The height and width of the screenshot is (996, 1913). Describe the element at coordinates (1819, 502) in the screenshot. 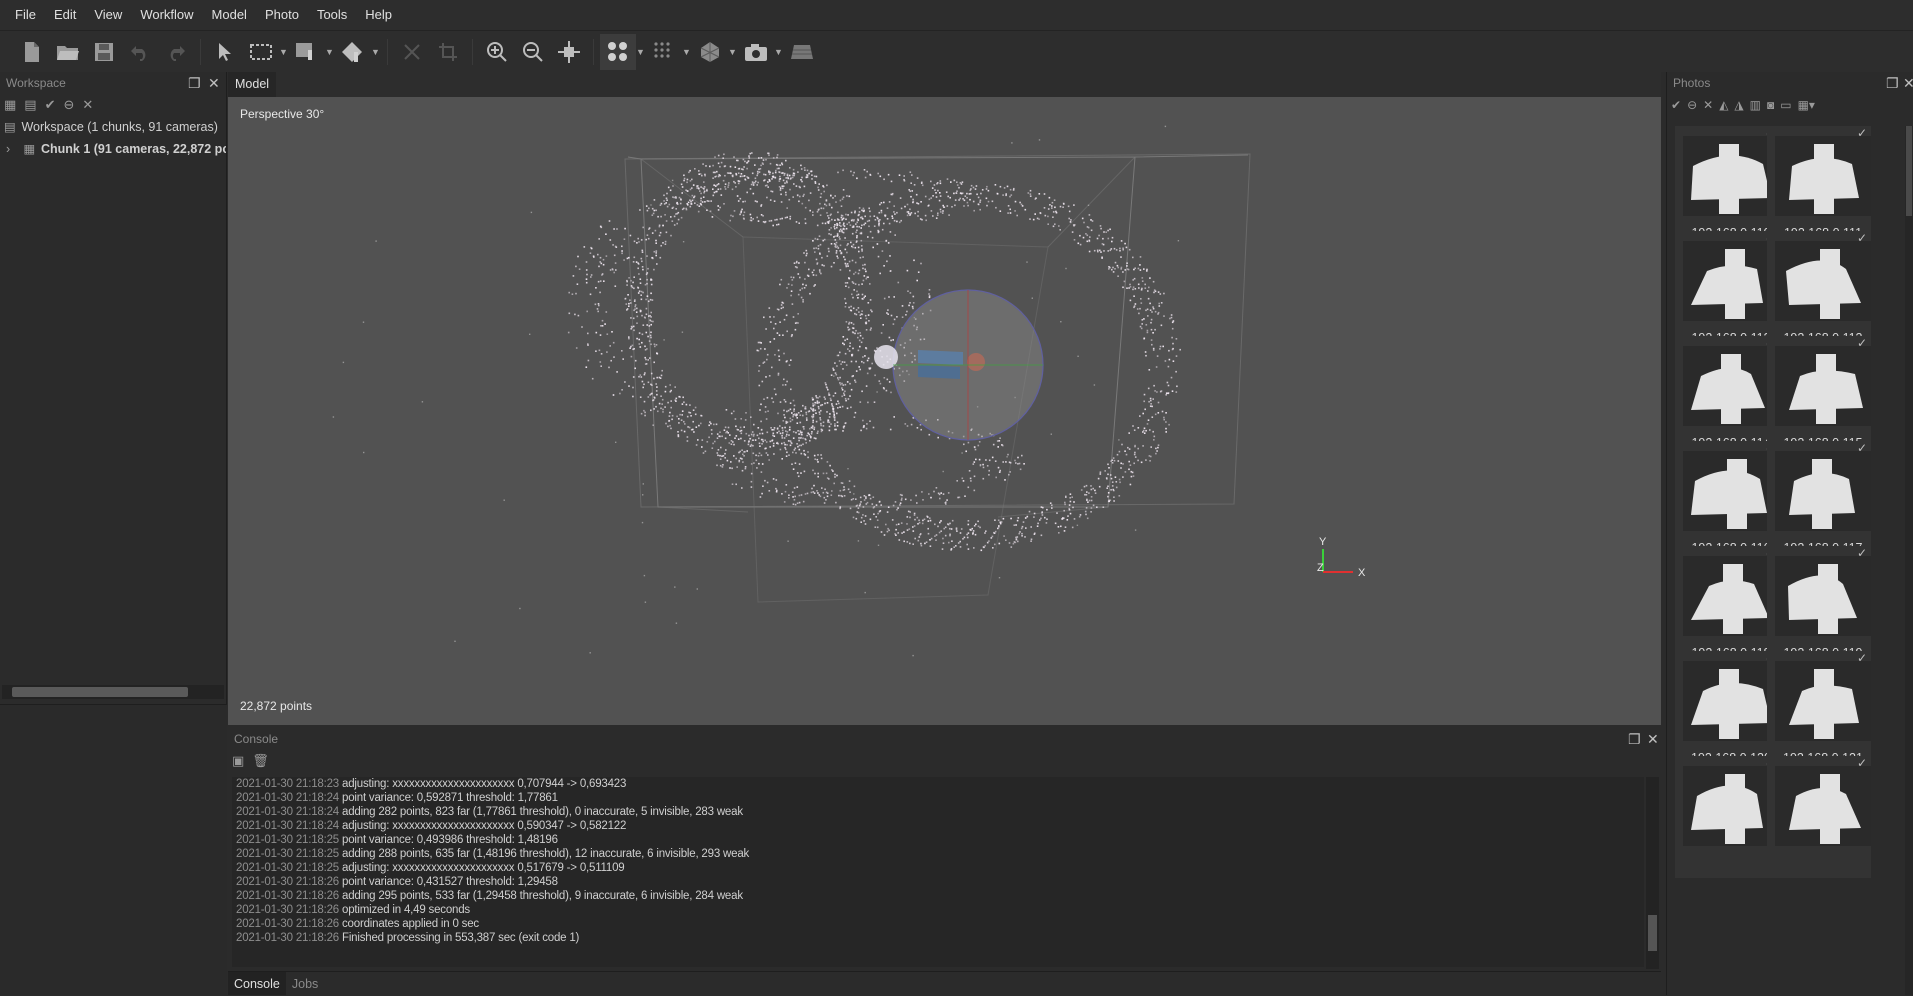

I see `photo-thumbnail: ✓192.168.0.117` at that location.